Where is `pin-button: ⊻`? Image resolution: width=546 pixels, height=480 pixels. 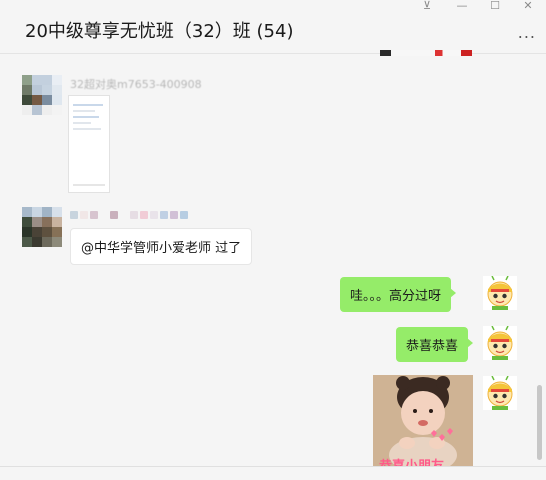
pin-button: ⊻ is located at coordinates (427, 7).